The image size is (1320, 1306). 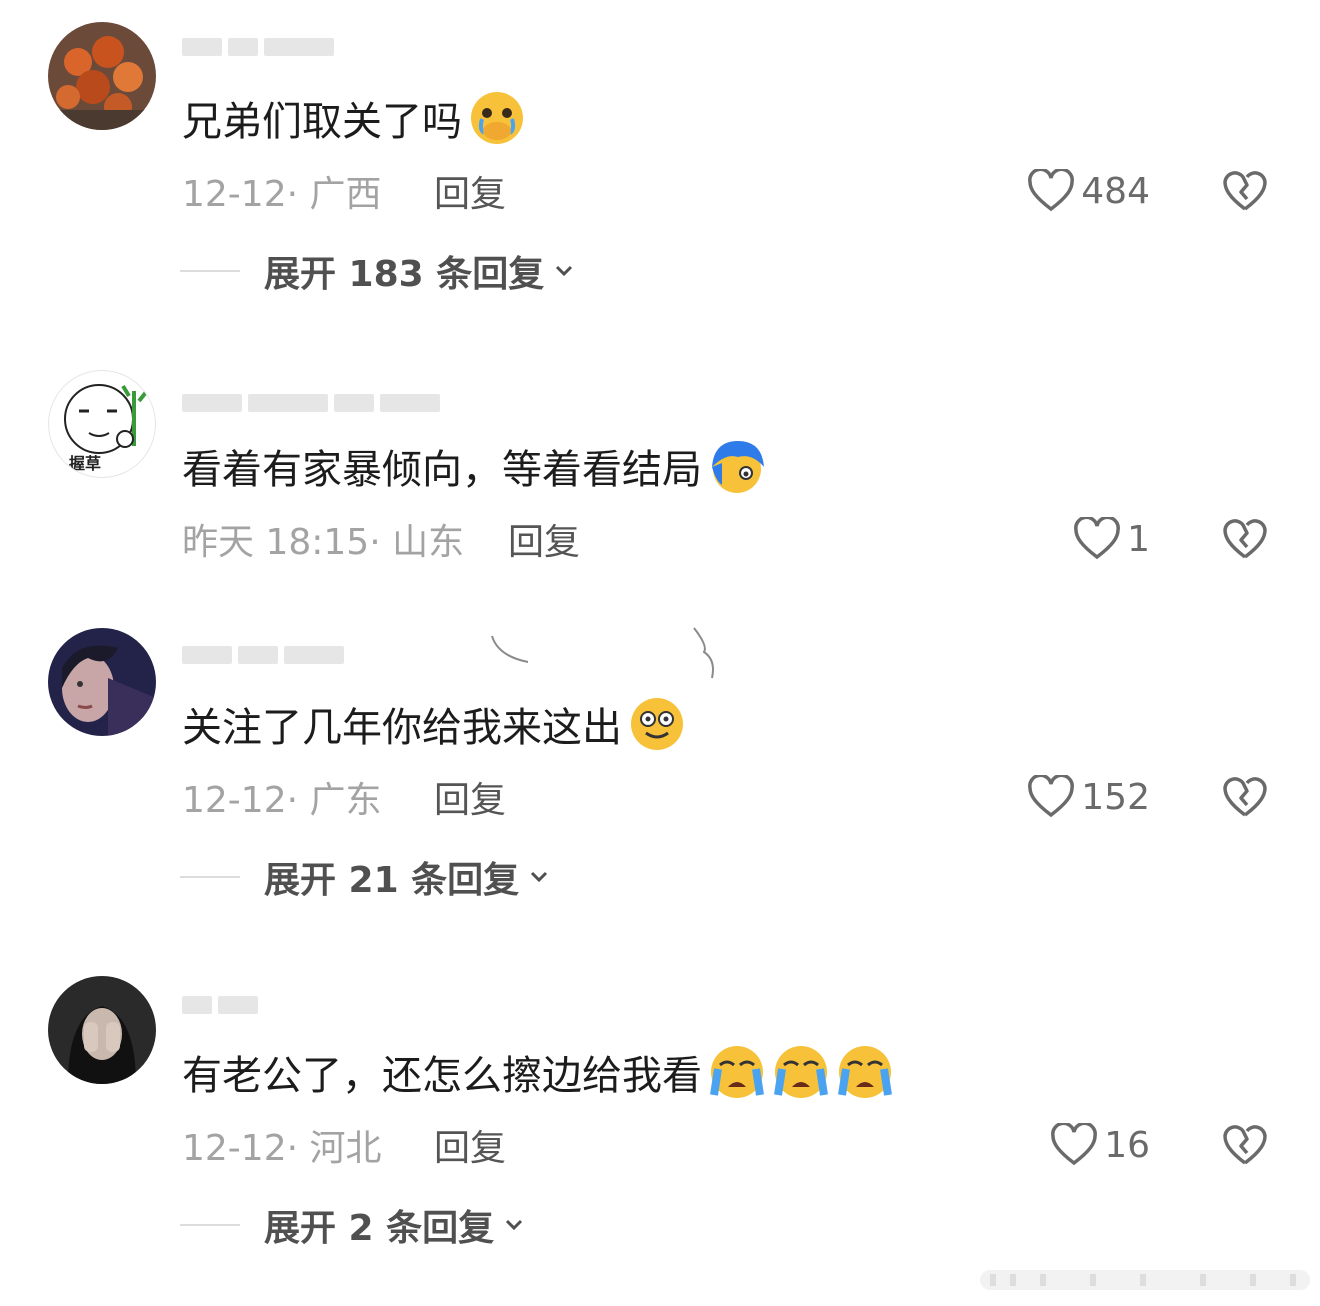 What do you see at coordinates (402, 728) in the screenshot?
I see `comment-text-content: 关注了几年你给我来这出` at bounding box center [402, 728].